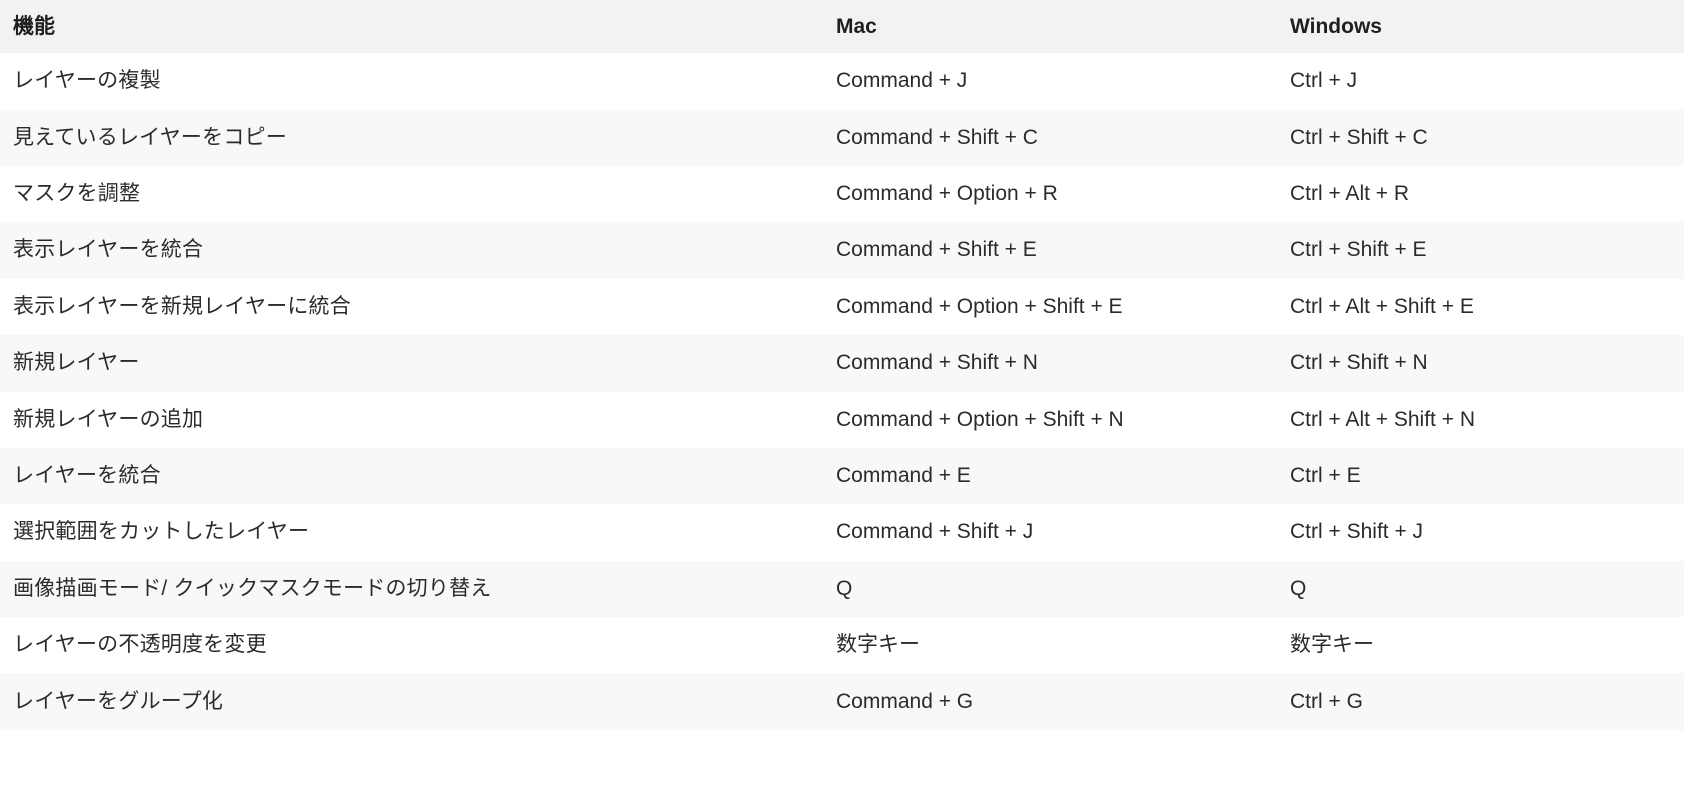 The width and height of the screenshot is (1684, 794). Describe the element at coordinates (1332, 645) in the screenshot. I see `cell-windows-shortcut: 数字キー` at that location.